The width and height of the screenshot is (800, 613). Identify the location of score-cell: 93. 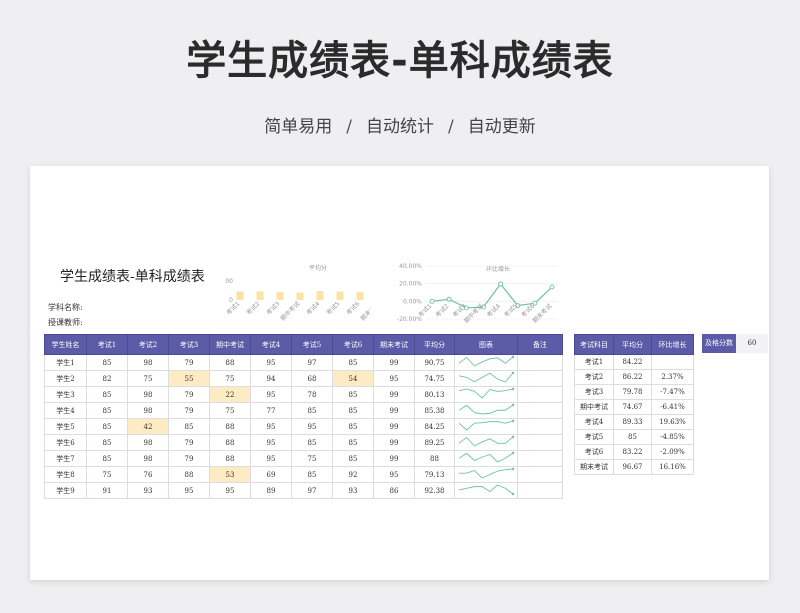
(353, 490).